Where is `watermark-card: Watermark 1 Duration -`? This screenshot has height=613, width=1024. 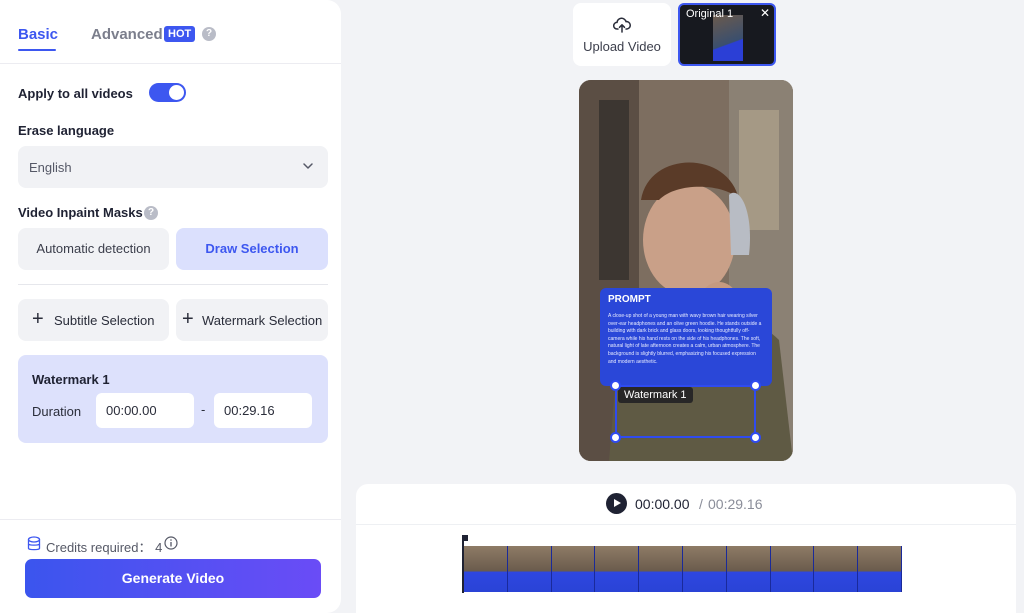
watermark-card: Watermark 1 Duration - is located at coordinates (173, 399).